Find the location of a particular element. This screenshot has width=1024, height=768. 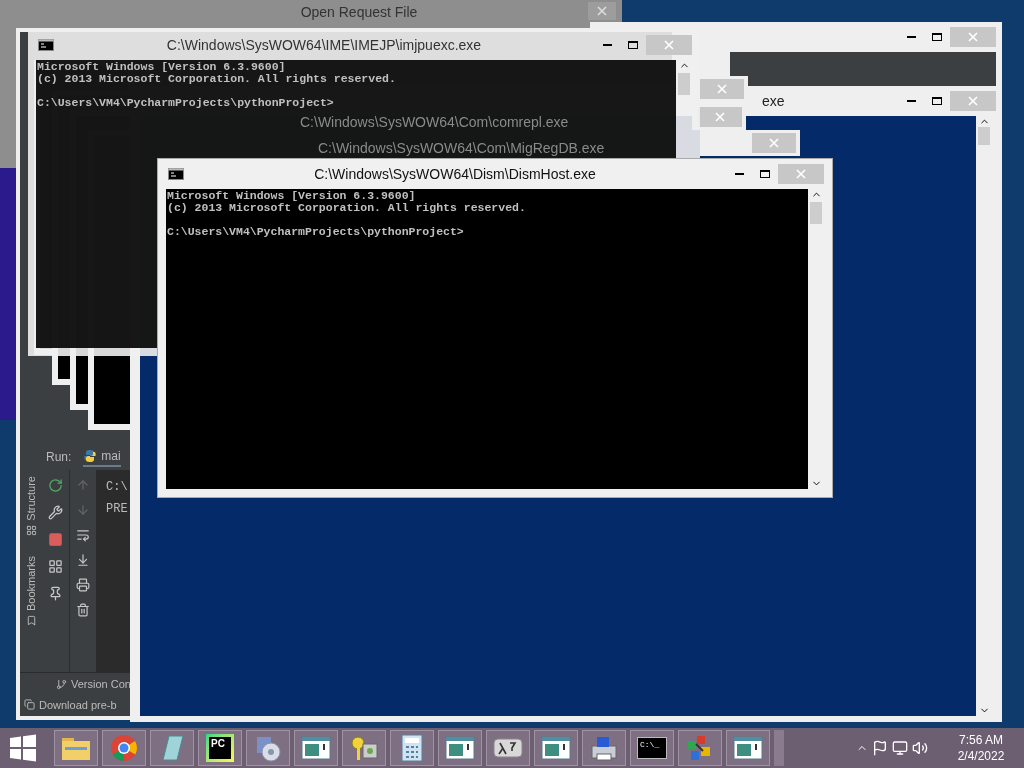

structure-icon is located at coordinates (31, 530).